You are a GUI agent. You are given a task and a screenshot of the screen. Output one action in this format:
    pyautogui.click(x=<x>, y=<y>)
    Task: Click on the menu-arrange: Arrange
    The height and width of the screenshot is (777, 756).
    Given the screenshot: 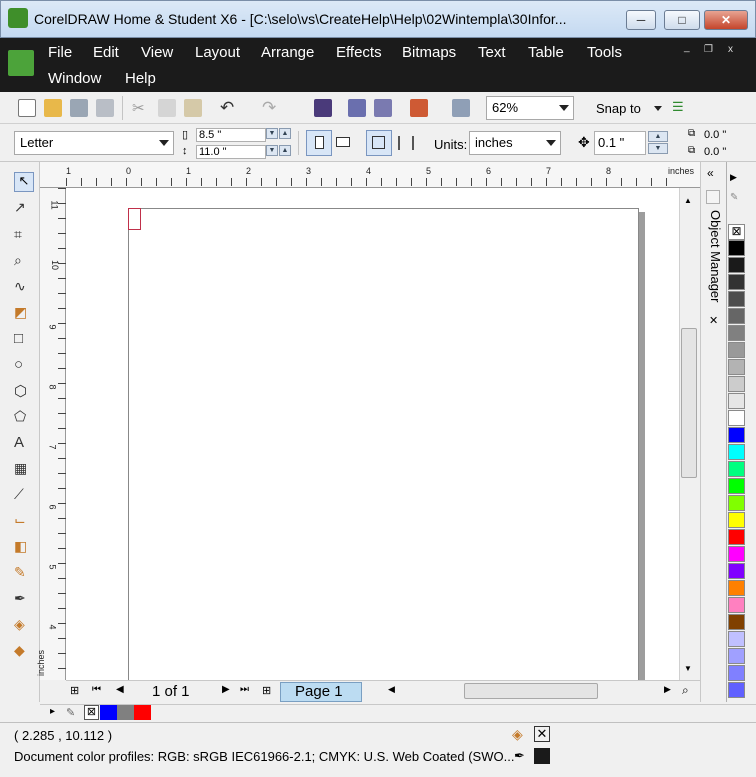 What is the action you would take?
    pyautogui.click(x=287, y=52)
    